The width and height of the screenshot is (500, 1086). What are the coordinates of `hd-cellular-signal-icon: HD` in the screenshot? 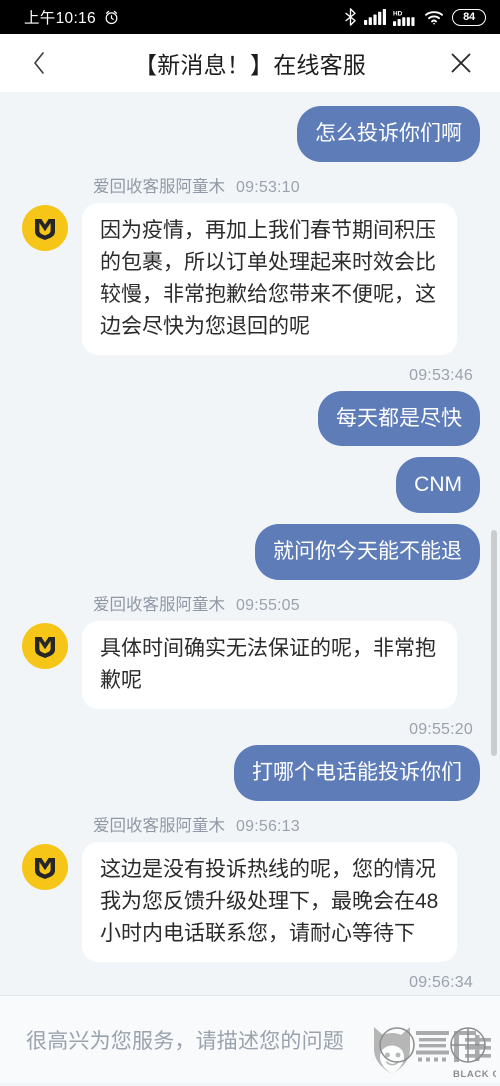 It's located at (405, 17).